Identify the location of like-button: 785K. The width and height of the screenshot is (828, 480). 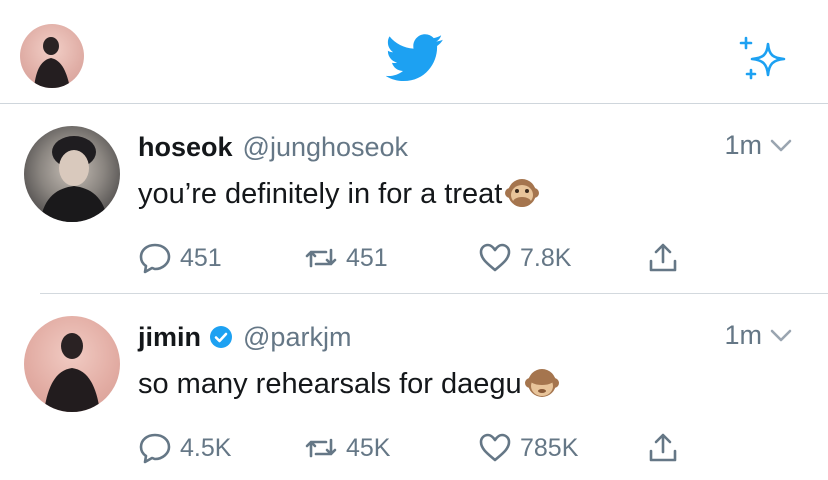
(528, 448).